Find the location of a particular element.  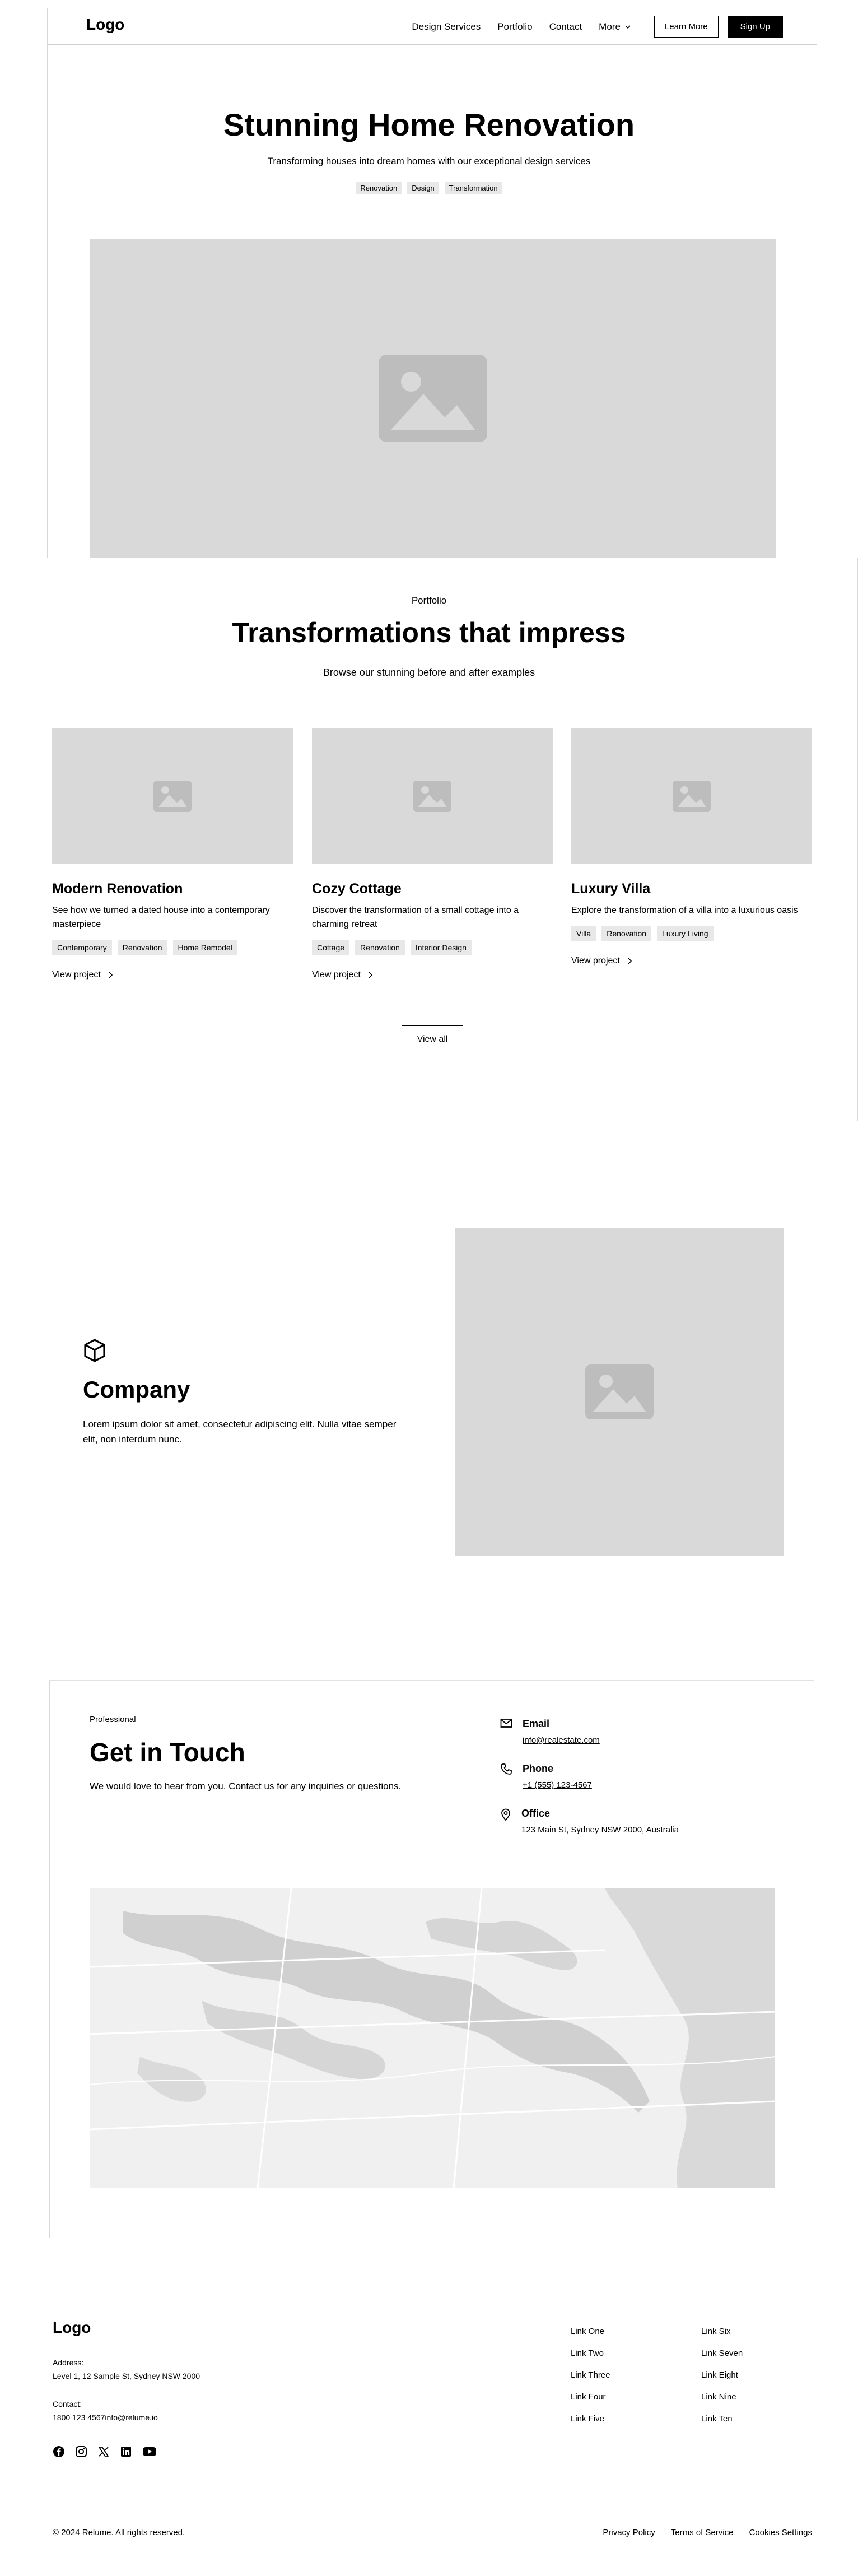

contact-title: Get in Touch is located at coordinates (167, 1752).